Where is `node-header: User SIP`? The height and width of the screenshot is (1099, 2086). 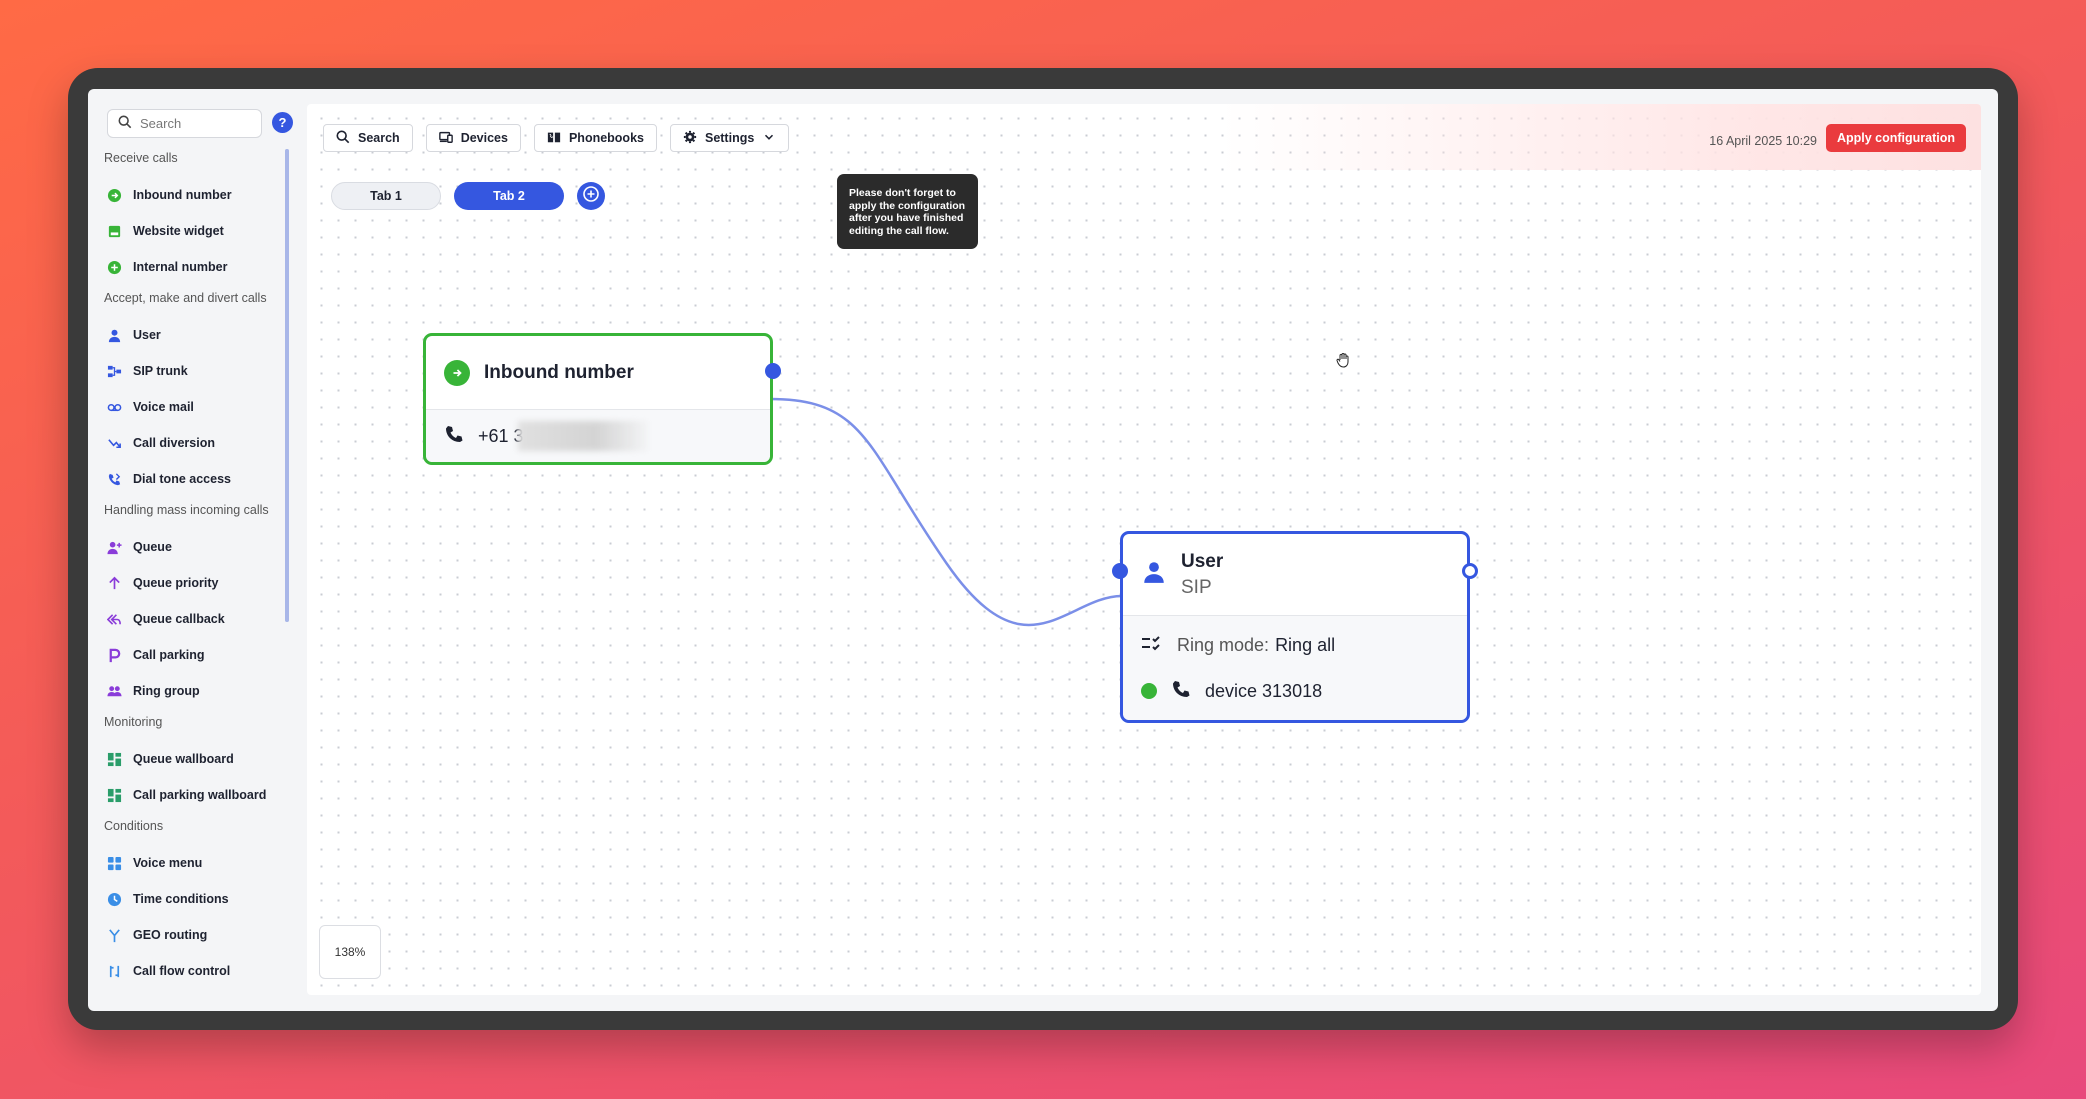
node-header: User SIP is located at coordinates (1295, 575).